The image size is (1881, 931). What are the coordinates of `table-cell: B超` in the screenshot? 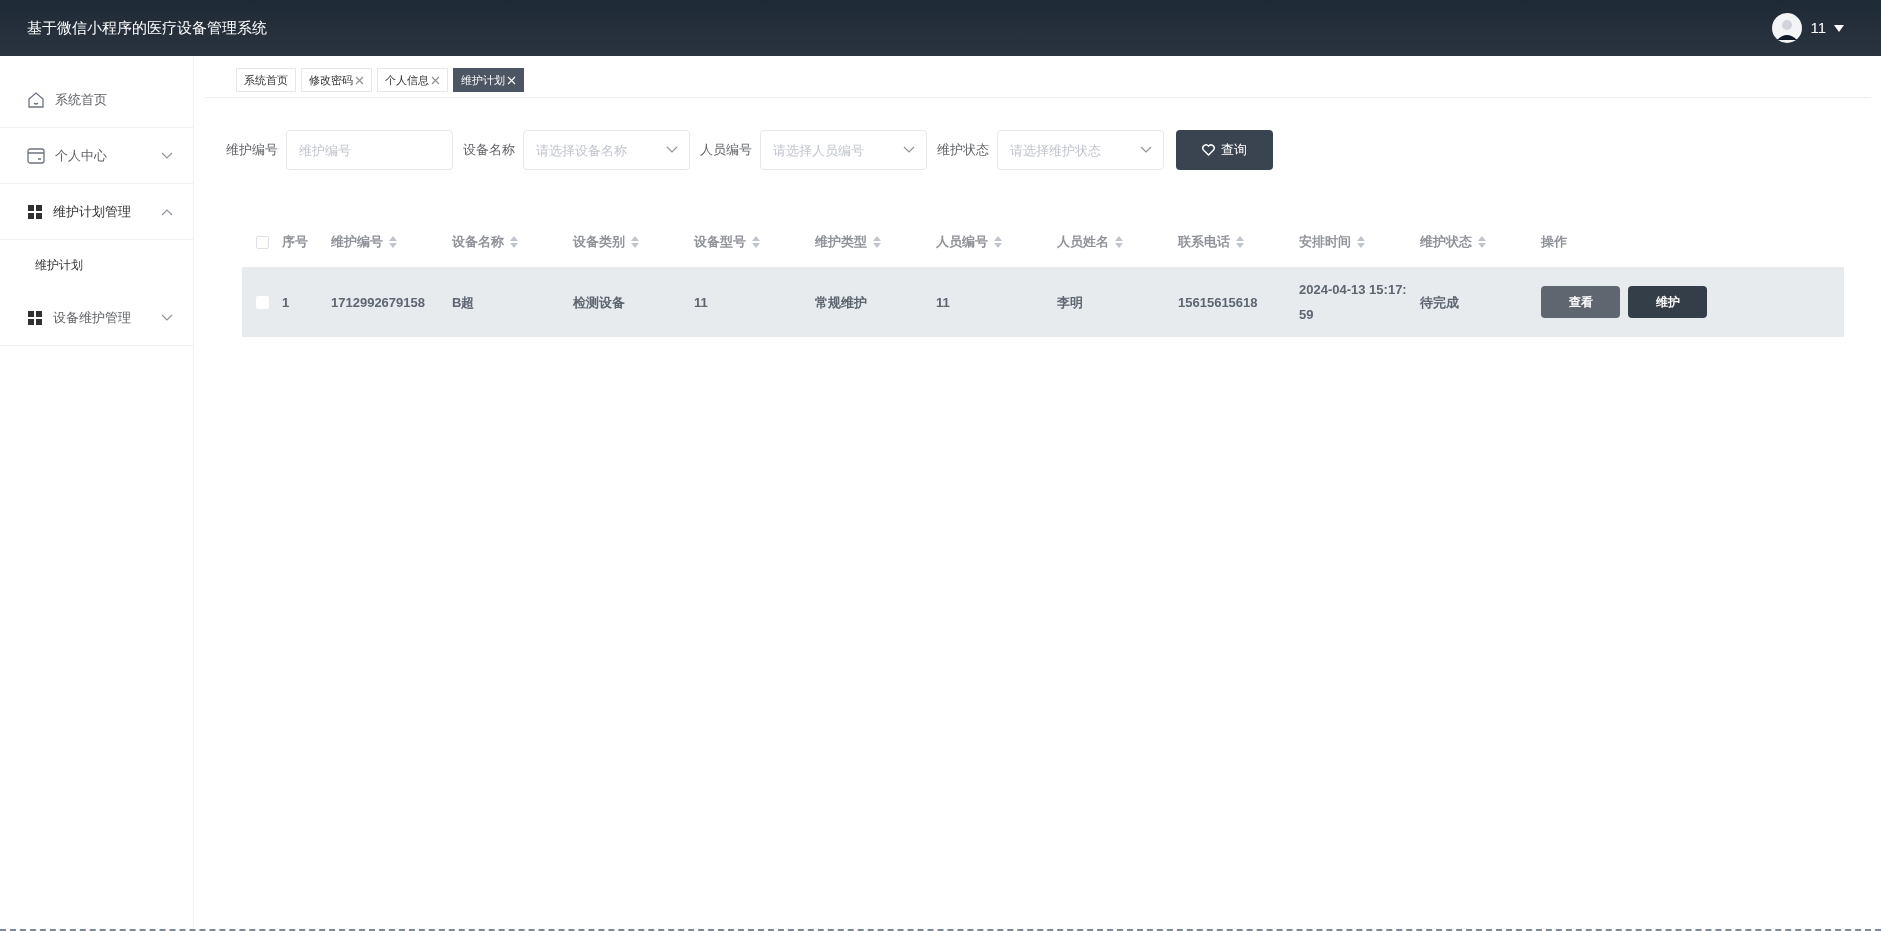 It's located at (463, 302).